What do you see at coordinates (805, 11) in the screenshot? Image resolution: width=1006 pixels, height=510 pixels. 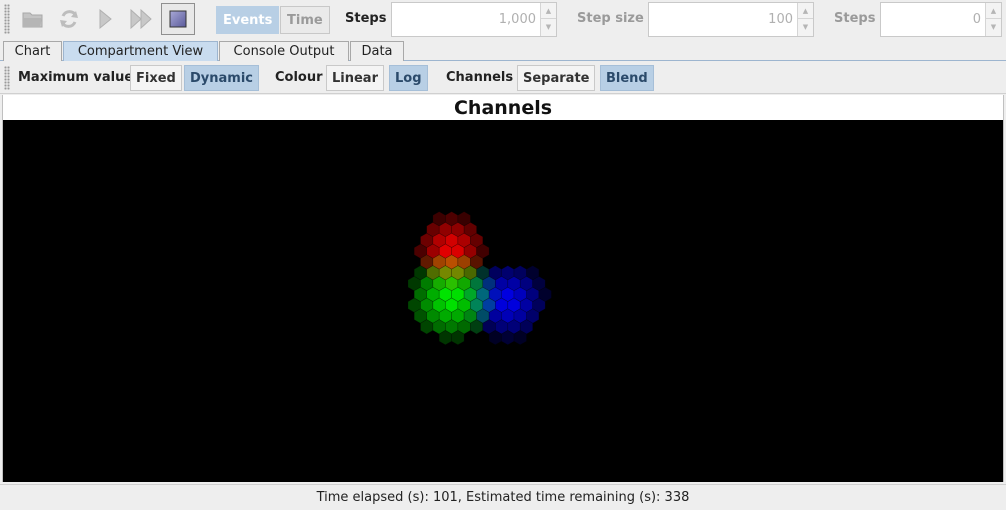 I see `step-size-increment-icon: ▲` at bounding box center [805, 11].